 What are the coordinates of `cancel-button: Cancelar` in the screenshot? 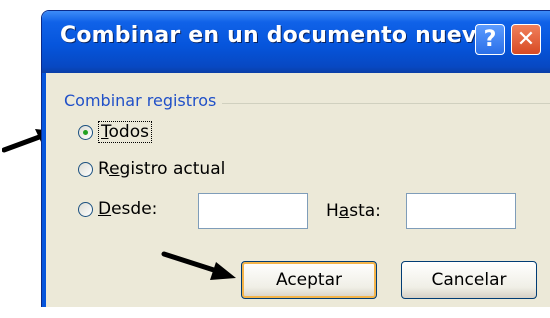 It's located at (469, 280).